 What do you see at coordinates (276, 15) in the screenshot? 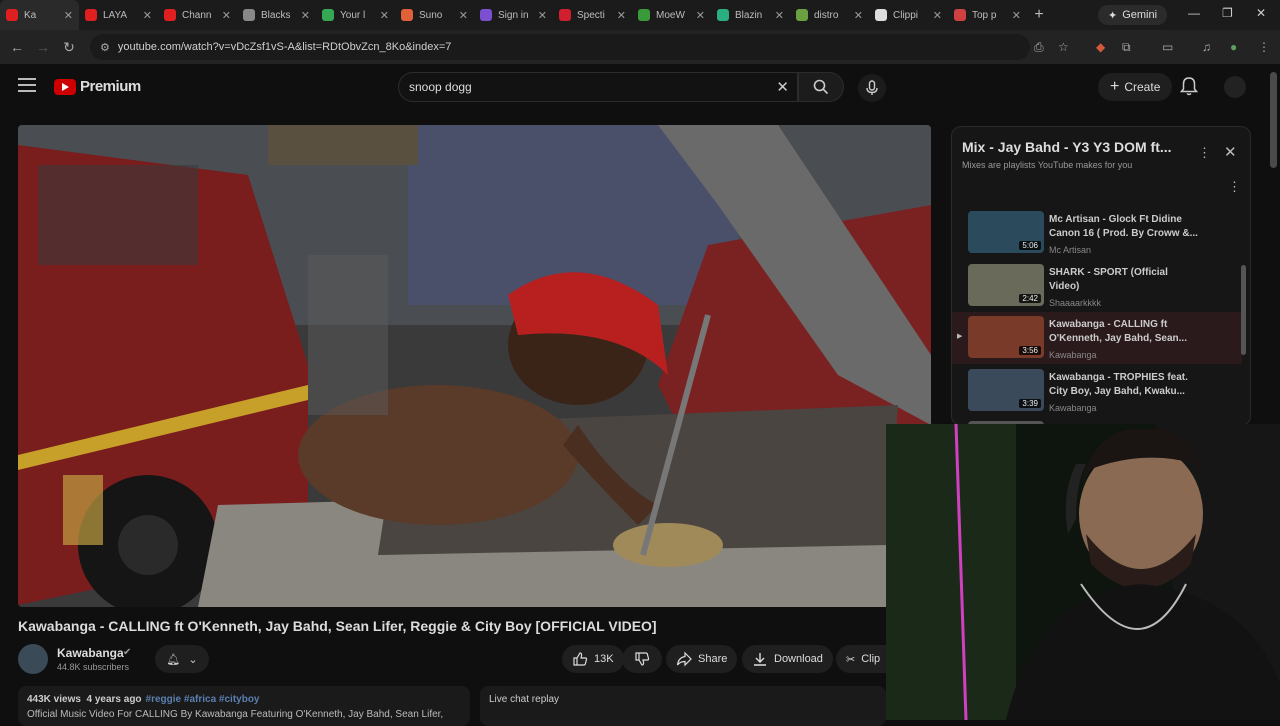
I see `browser-tab: Blacks ✕` at bounding box center [276, 15].